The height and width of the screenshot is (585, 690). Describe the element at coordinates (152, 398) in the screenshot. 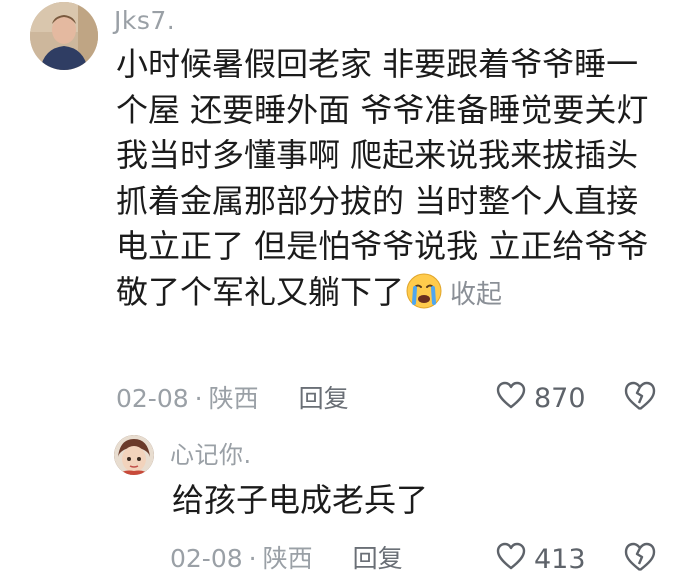

I see `comment-date: 02-08` at that location.